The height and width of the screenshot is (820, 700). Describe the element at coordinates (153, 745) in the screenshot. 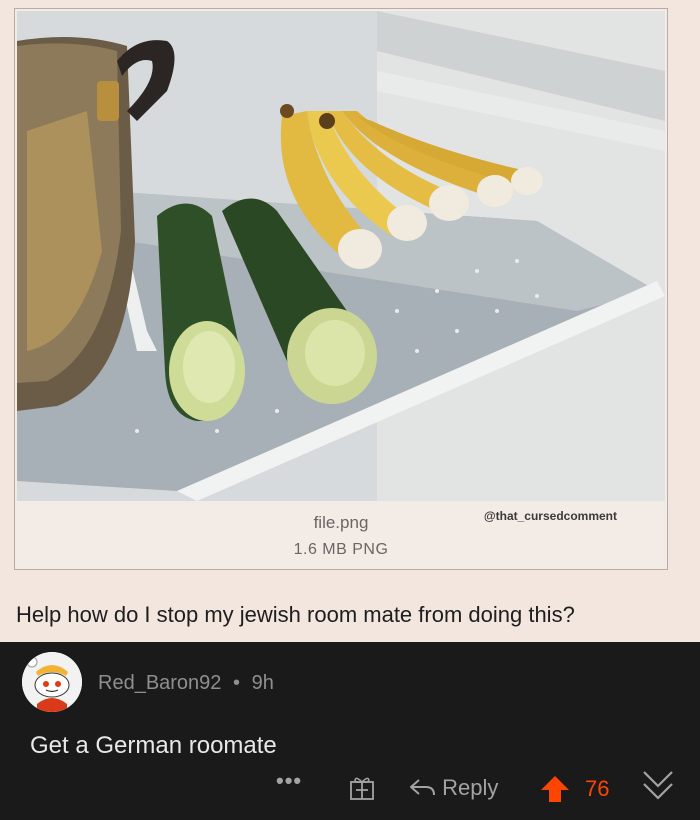

I see `comment-body: Get a German roomate` at that location.